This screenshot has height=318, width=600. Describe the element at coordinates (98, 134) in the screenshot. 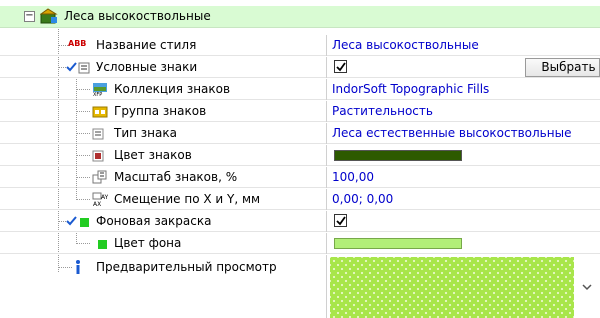

I see `type-icon` at that location.